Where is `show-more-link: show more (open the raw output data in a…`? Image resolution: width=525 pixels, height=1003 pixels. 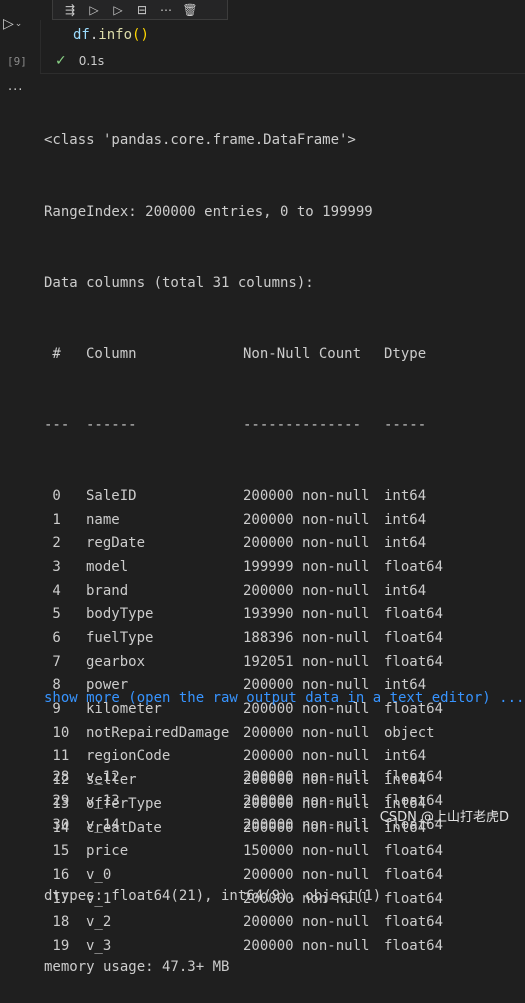
show-more-link: show more (open the raw output data in a… is located at coordinates (284, 698).